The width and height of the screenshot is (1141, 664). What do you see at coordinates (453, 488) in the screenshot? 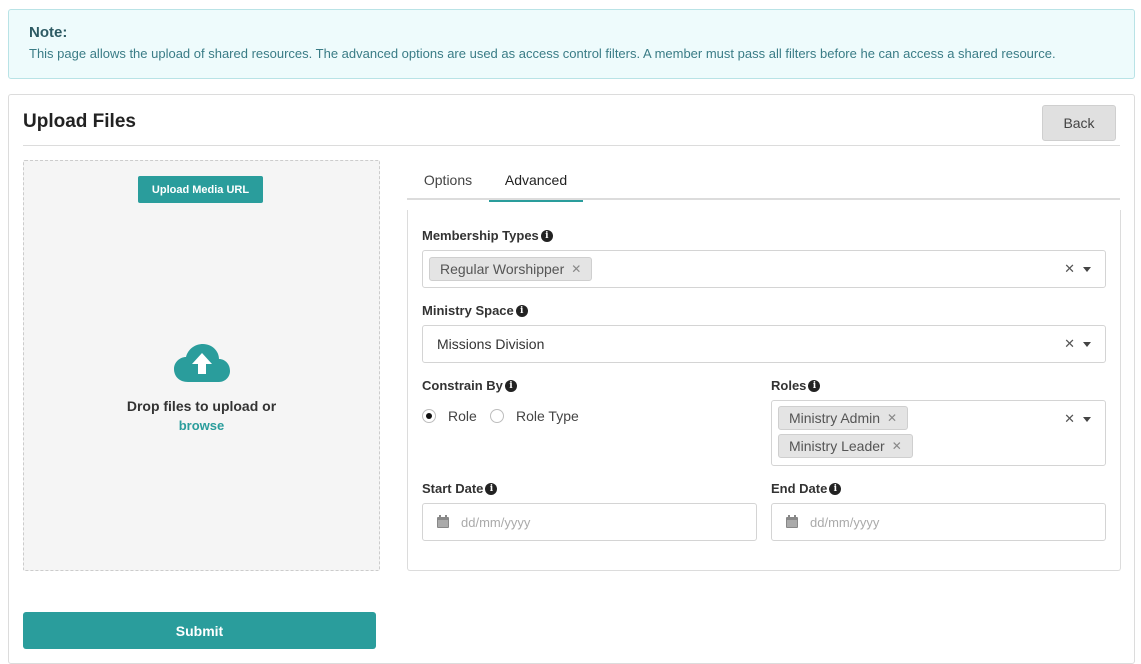
I see `start-date-label-text: Start Date` at bounding box center [453, 488].